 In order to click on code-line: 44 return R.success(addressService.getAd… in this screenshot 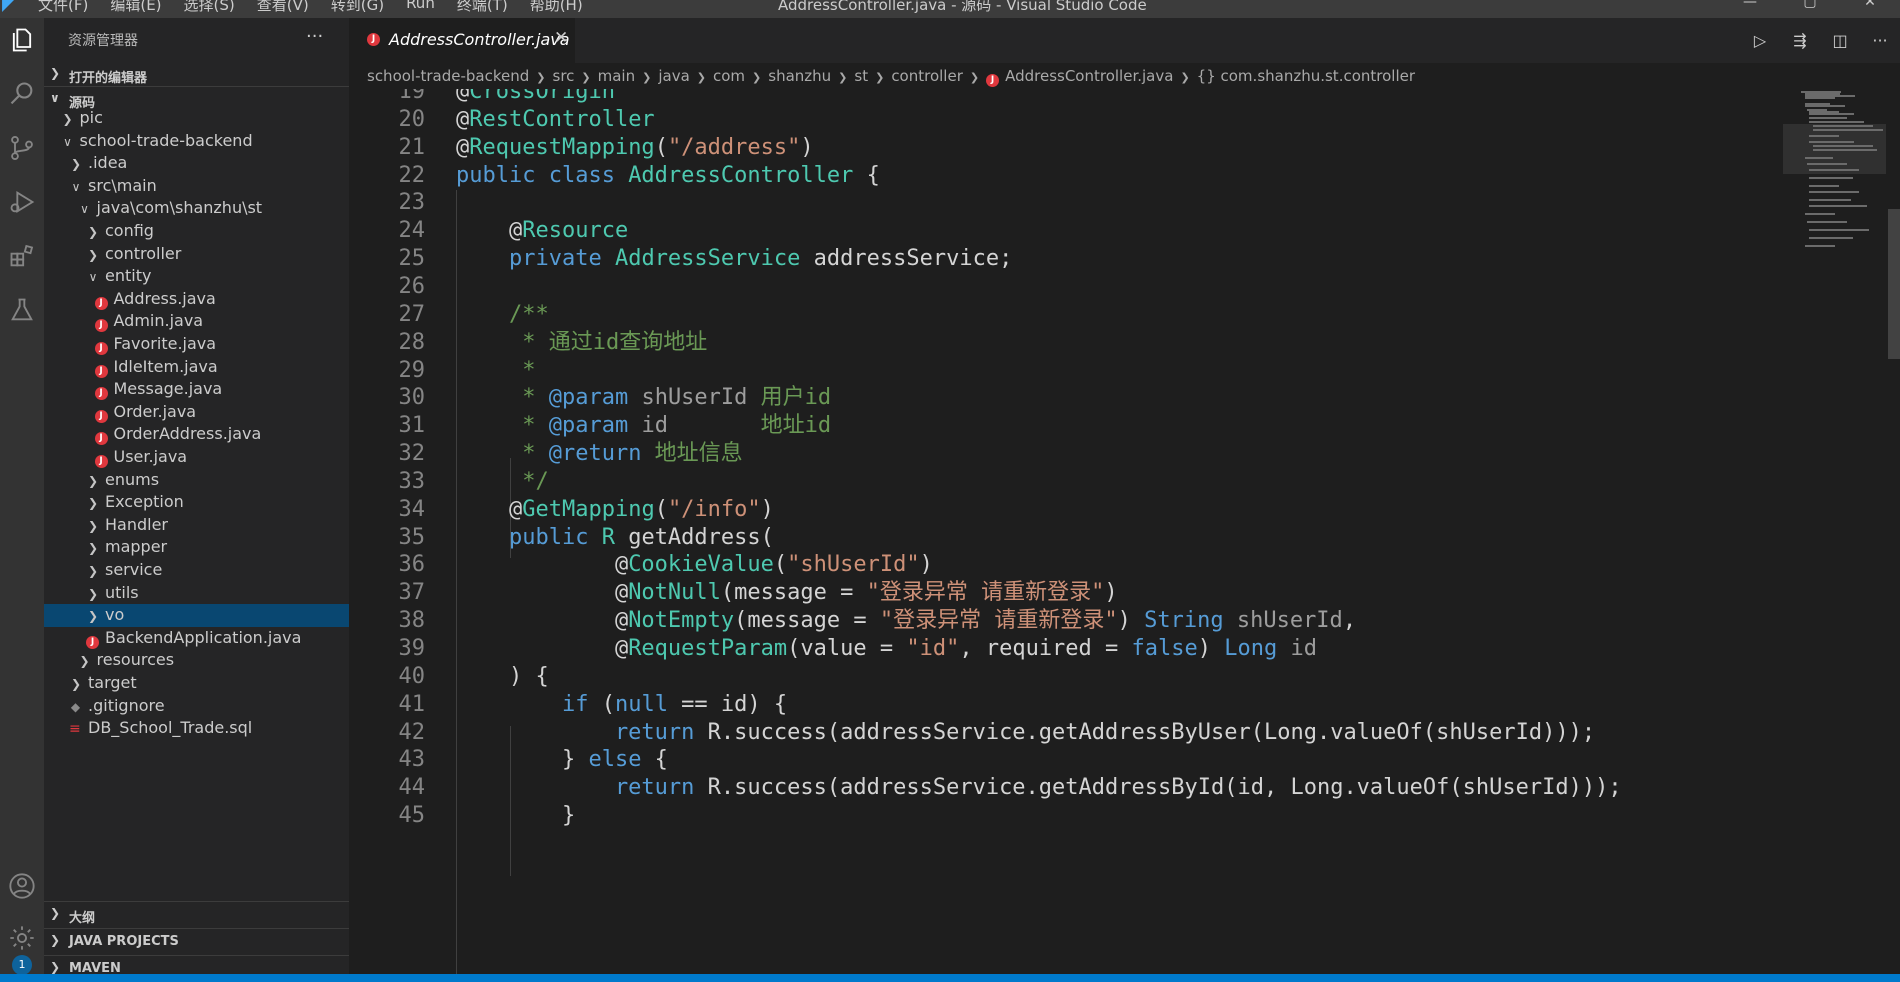, I will do `click(1066, 788)`.